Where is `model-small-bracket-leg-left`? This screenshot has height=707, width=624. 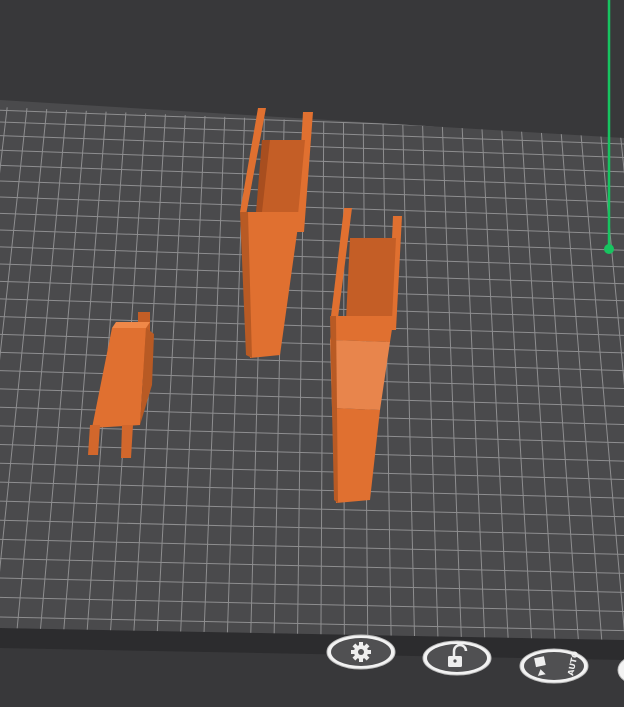 model-small-bracket-leg-left is located at coordinates (94, 440).